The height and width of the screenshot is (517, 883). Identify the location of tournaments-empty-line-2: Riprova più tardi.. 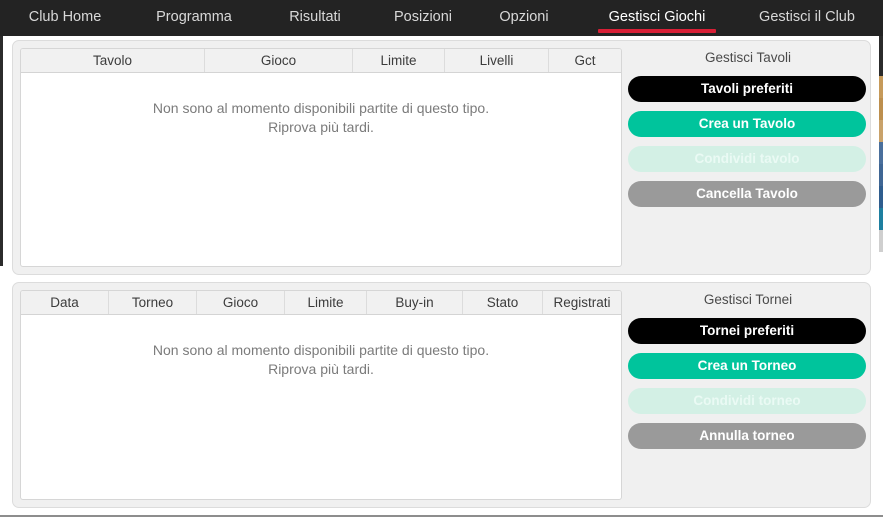
(321, 369).